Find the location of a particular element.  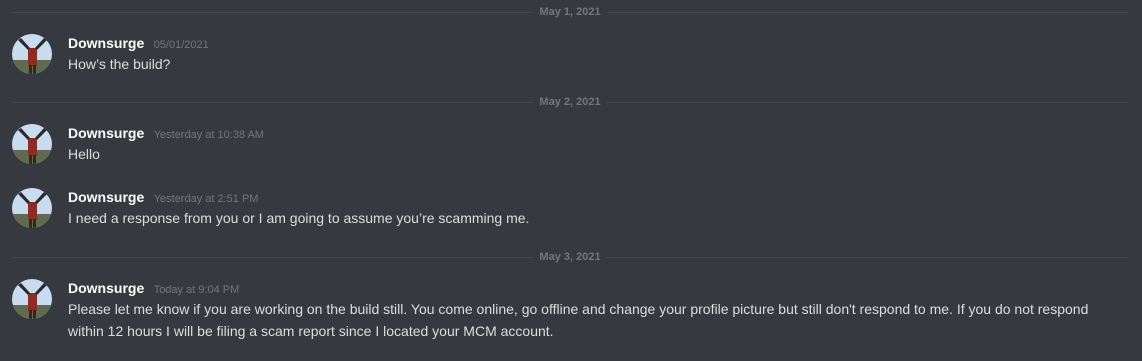

date-divider: May 3, 2021 is located at coordinates (570, 257).